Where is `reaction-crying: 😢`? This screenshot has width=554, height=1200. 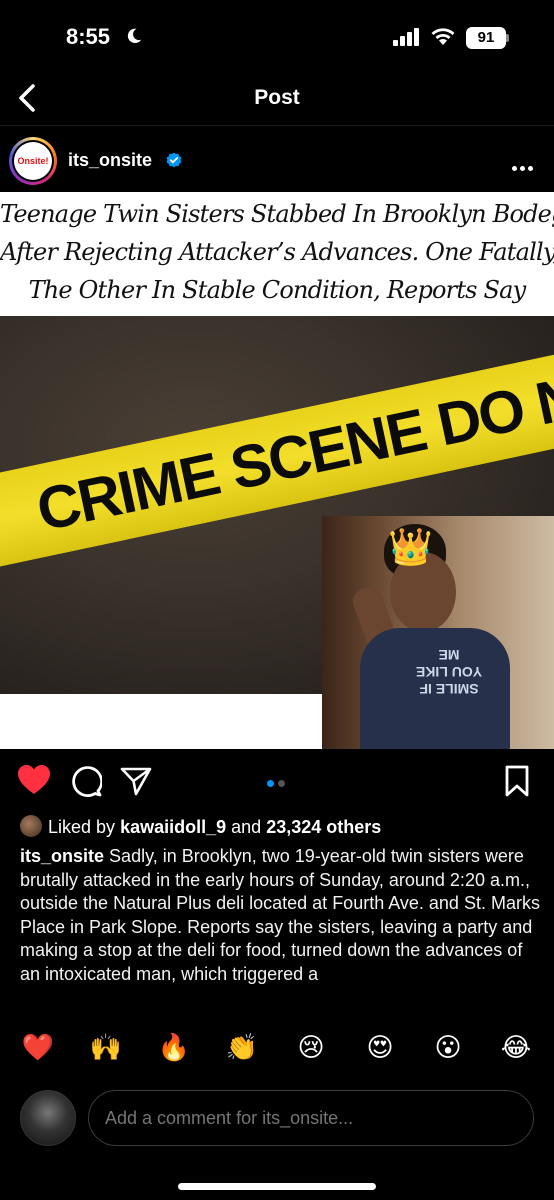
reaction-crying: 😢 is located at coordinates (311, 1047).